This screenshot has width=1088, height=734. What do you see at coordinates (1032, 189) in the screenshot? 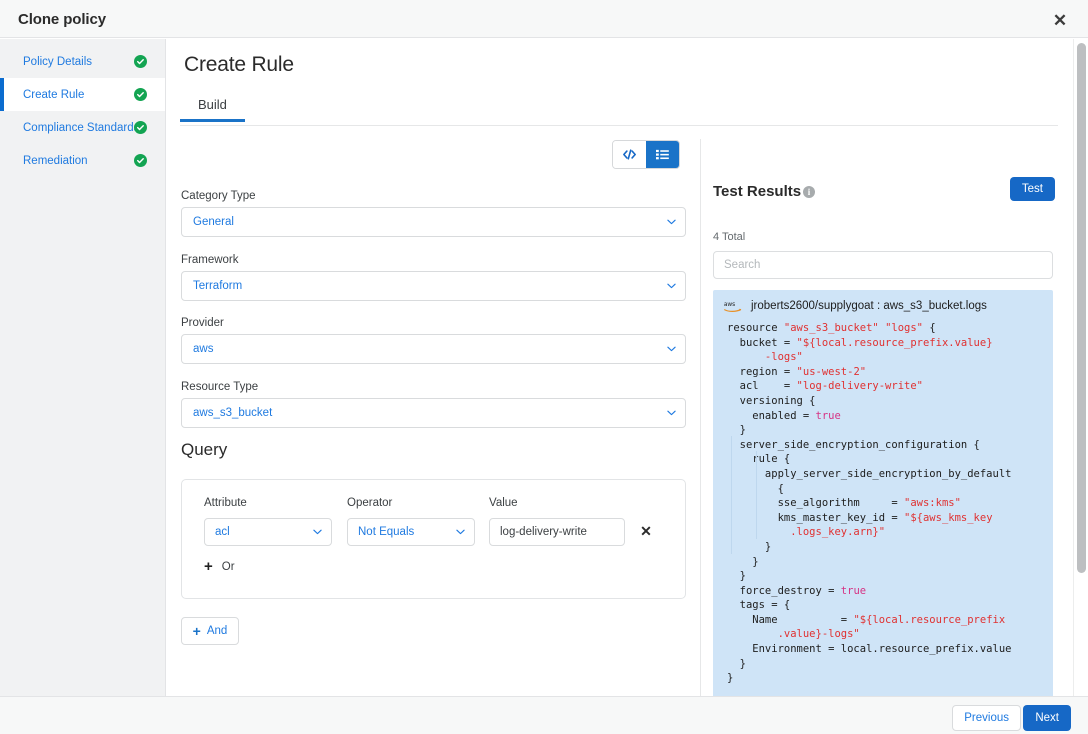
I see `test-button: Test` at bounding box center [1032, 189].